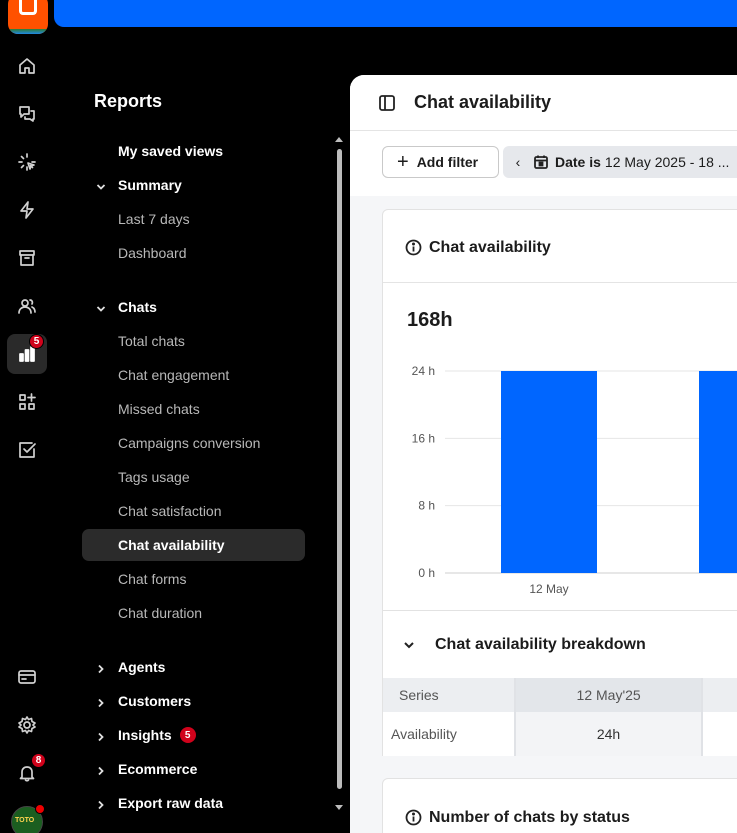  I want to click on sidebar-item-chat-availability: Chat availability, so click(193, 545).